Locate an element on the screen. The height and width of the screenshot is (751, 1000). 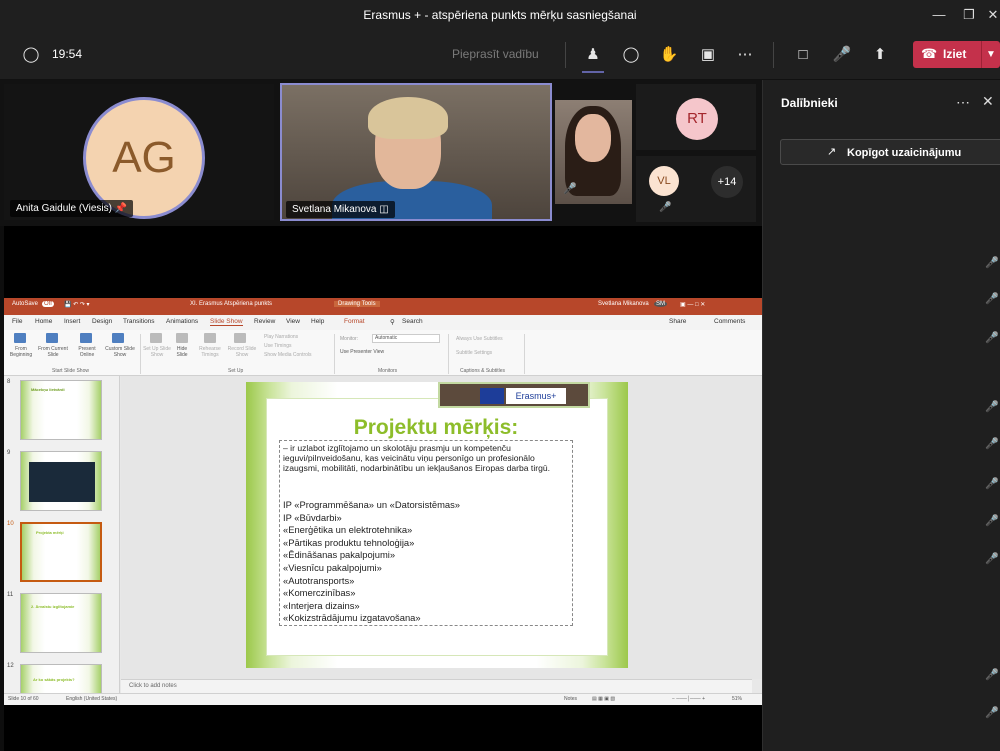
leave-options-chevron-icon: ▼ is located at coordinates (990, 54).